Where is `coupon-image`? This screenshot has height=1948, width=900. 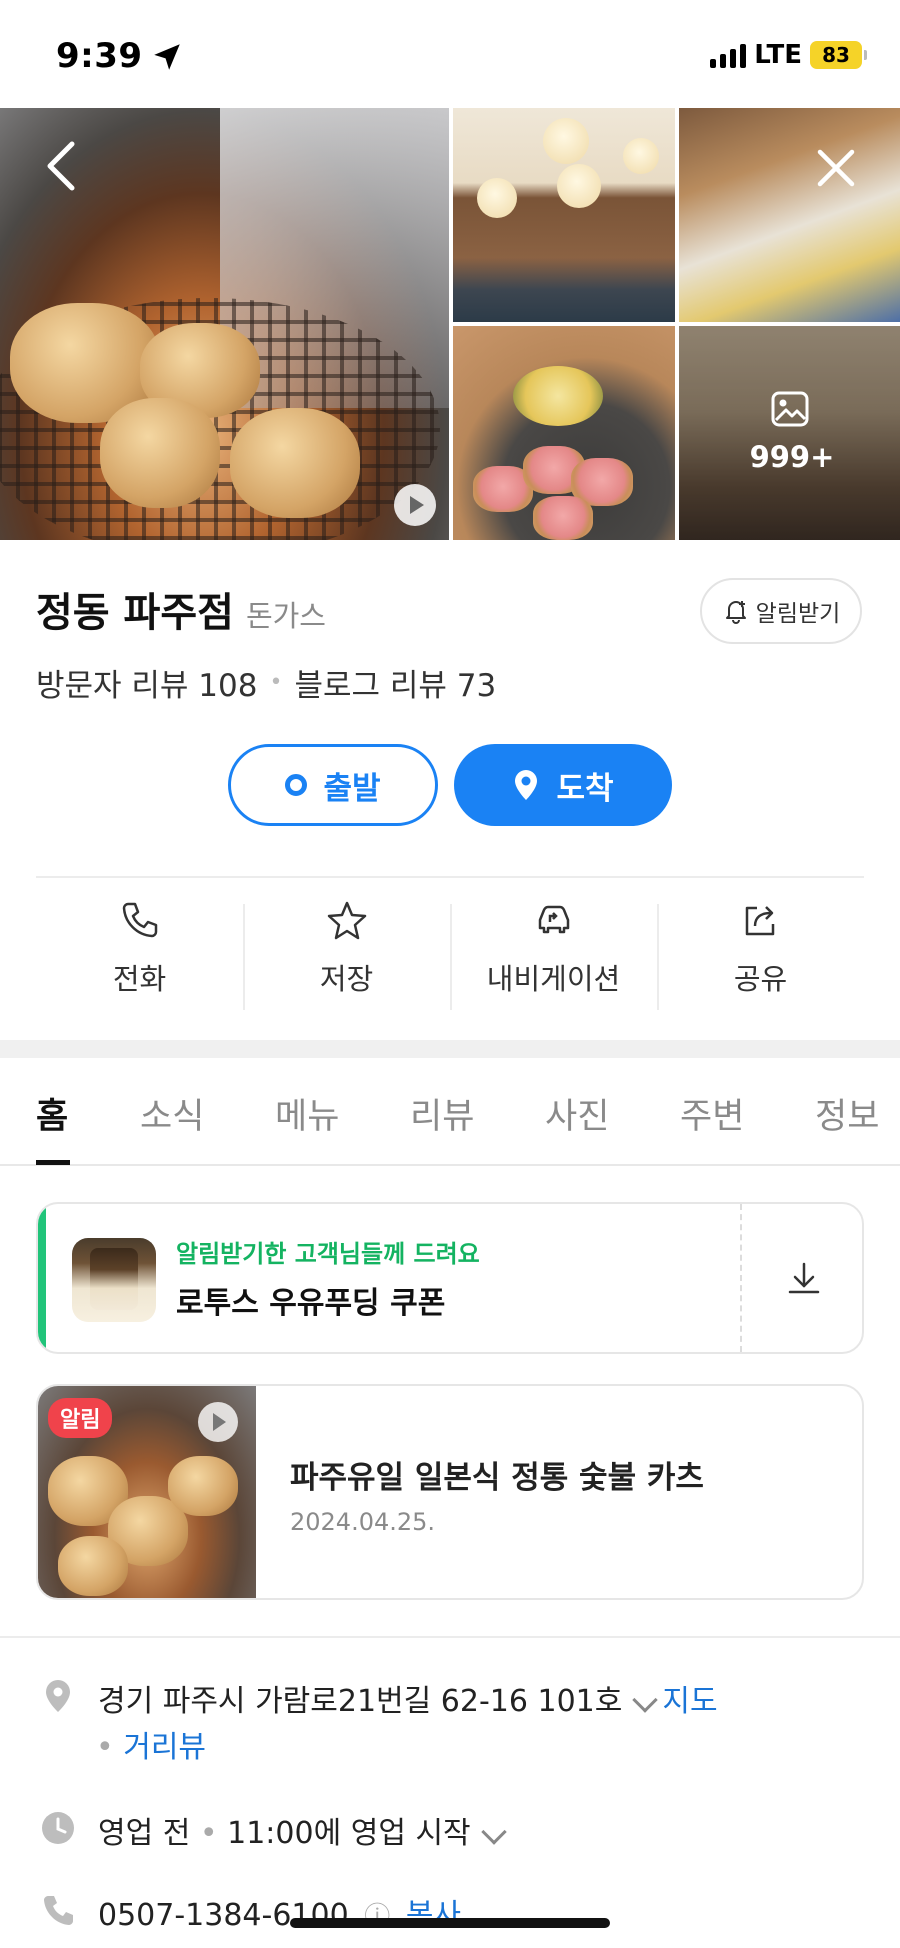 coupon-image is located at coordinates (114, 1280).